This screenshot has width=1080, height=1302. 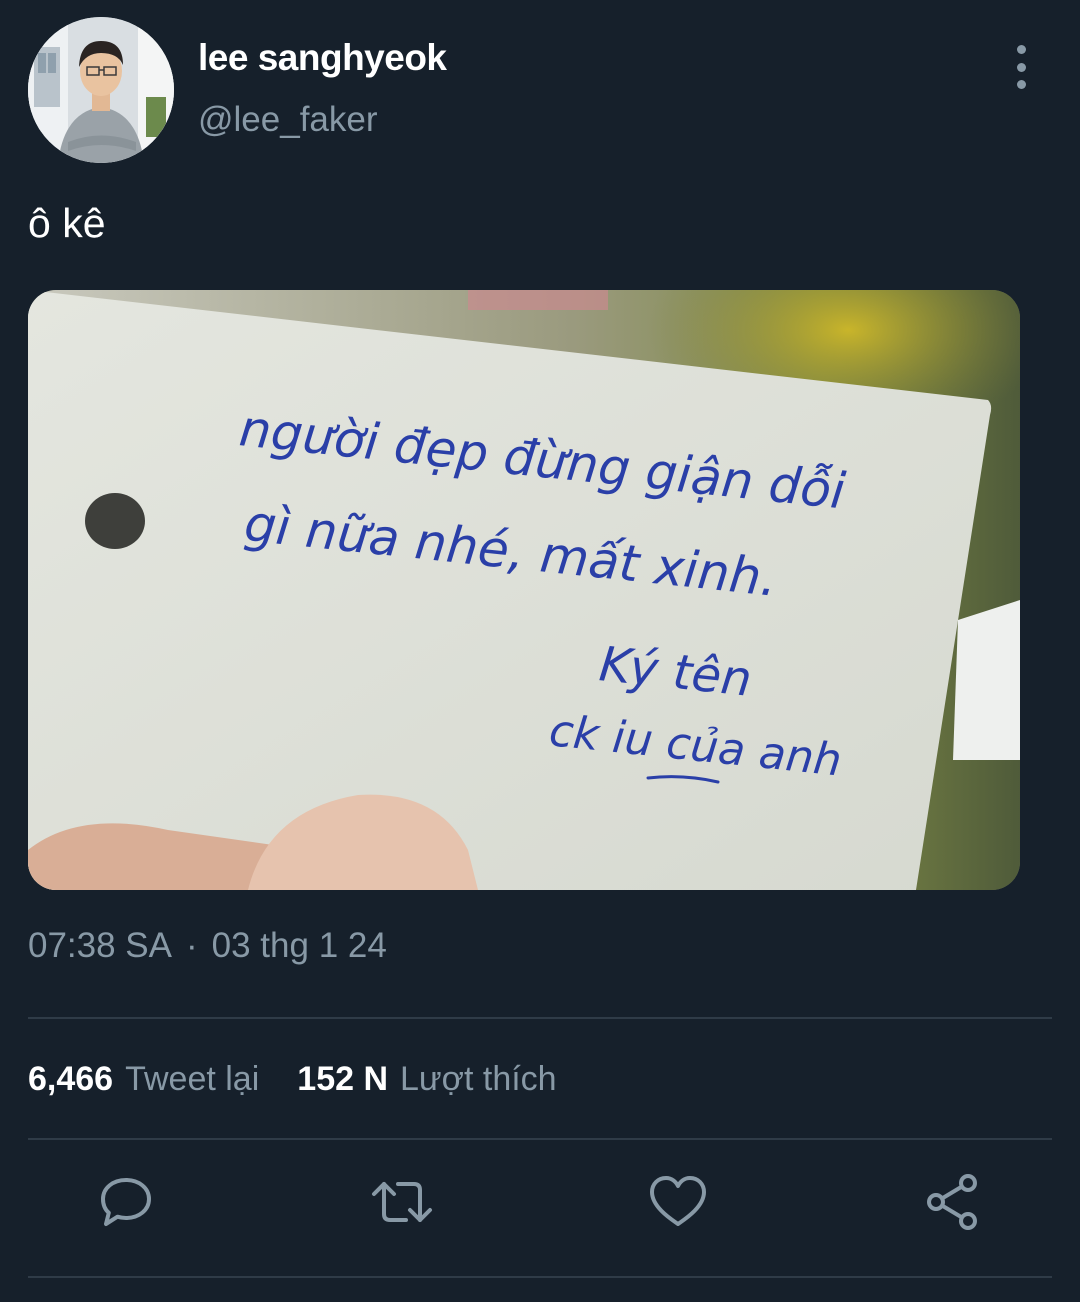 I want to click on heart-icon, so click(x=678, y=1201).